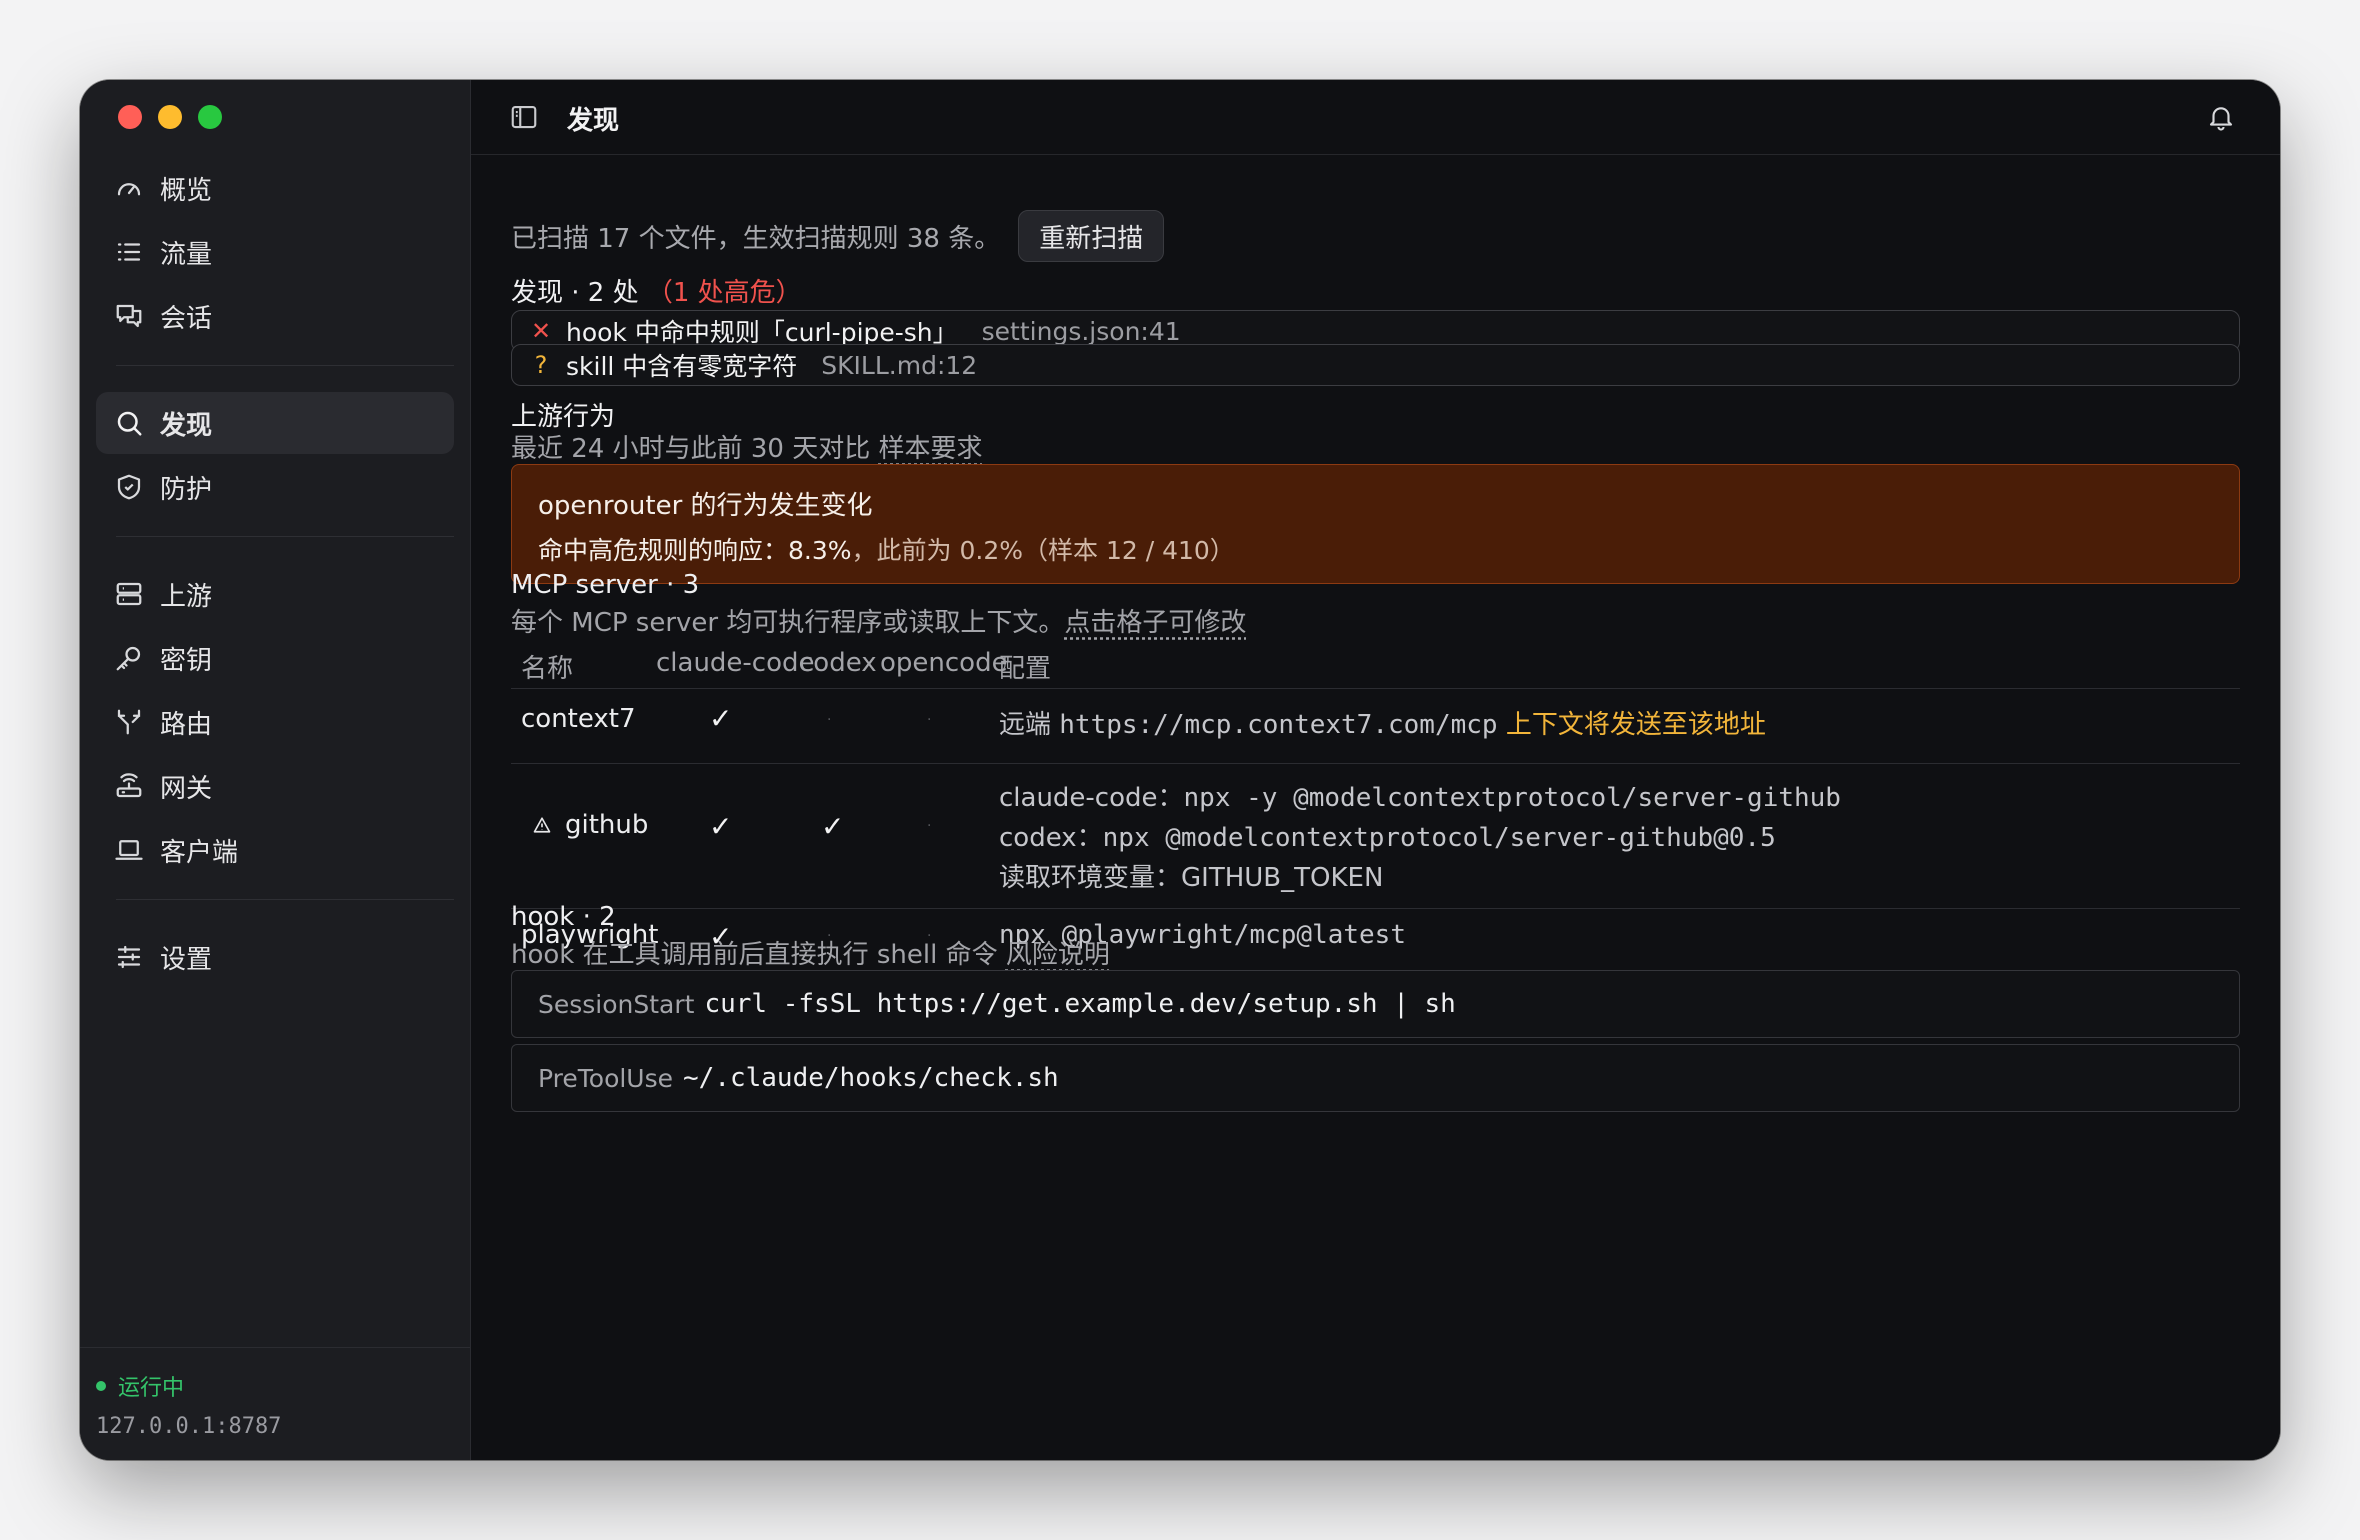 The width and height of the screenshot is (2360, 1540). Describe the element at coordinates (1375, 365) in the screenshot. I see `finding-item: ? skill 中含有零宽字符 SKILL.md:12` at that location.